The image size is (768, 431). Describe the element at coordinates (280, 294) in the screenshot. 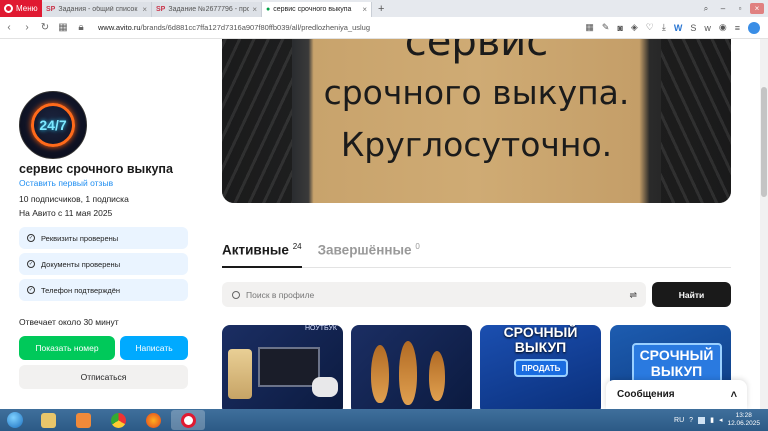

I see `search-placeholder: Поиск в профиле` at that location.